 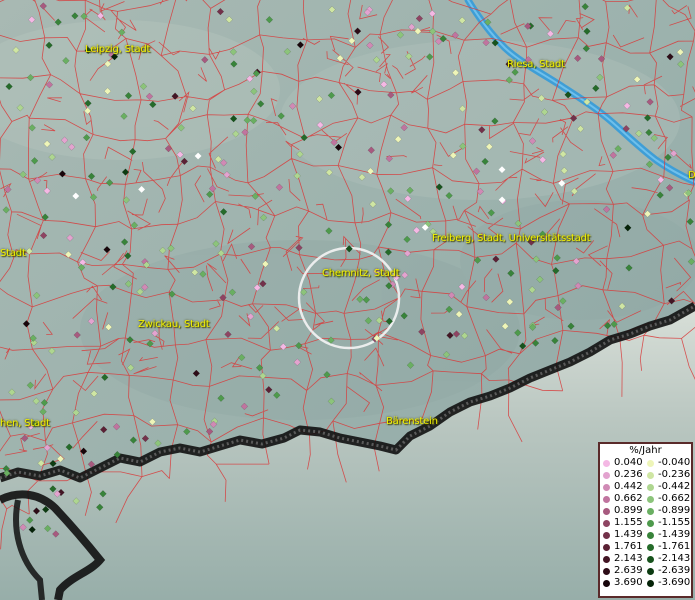 I want to click on legend-entry-negative: -0.040, so click(x=669, y=463).